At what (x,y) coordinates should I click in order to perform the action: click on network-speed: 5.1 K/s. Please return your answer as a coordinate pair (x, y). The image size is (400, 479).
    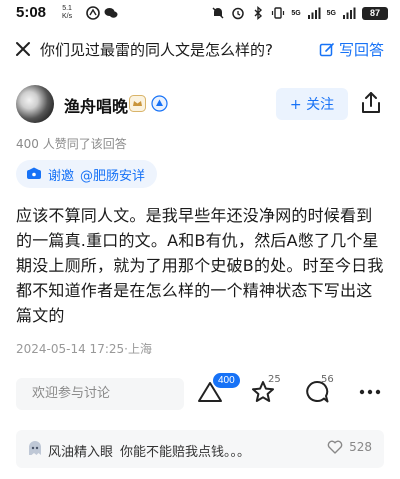
    Looking at the image, I should click on (67, 12).